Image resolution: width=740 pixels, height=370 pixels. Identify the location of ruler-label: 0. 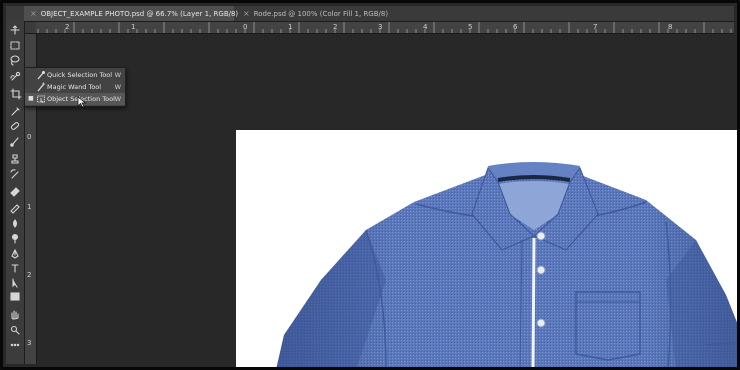
(29, 137).